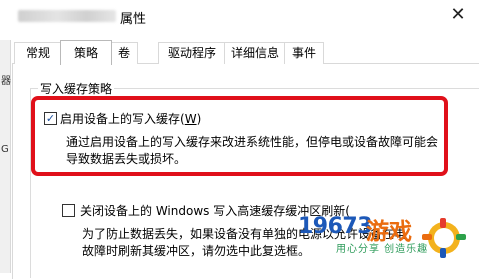 The height and width of the screenshot is (279, 479). What do you see at coordinates (388, 240) in the screenshot?
I see `site-watermark: 19673 游戏 用心分享 创造乐趣` at bounding box center [388, 240].